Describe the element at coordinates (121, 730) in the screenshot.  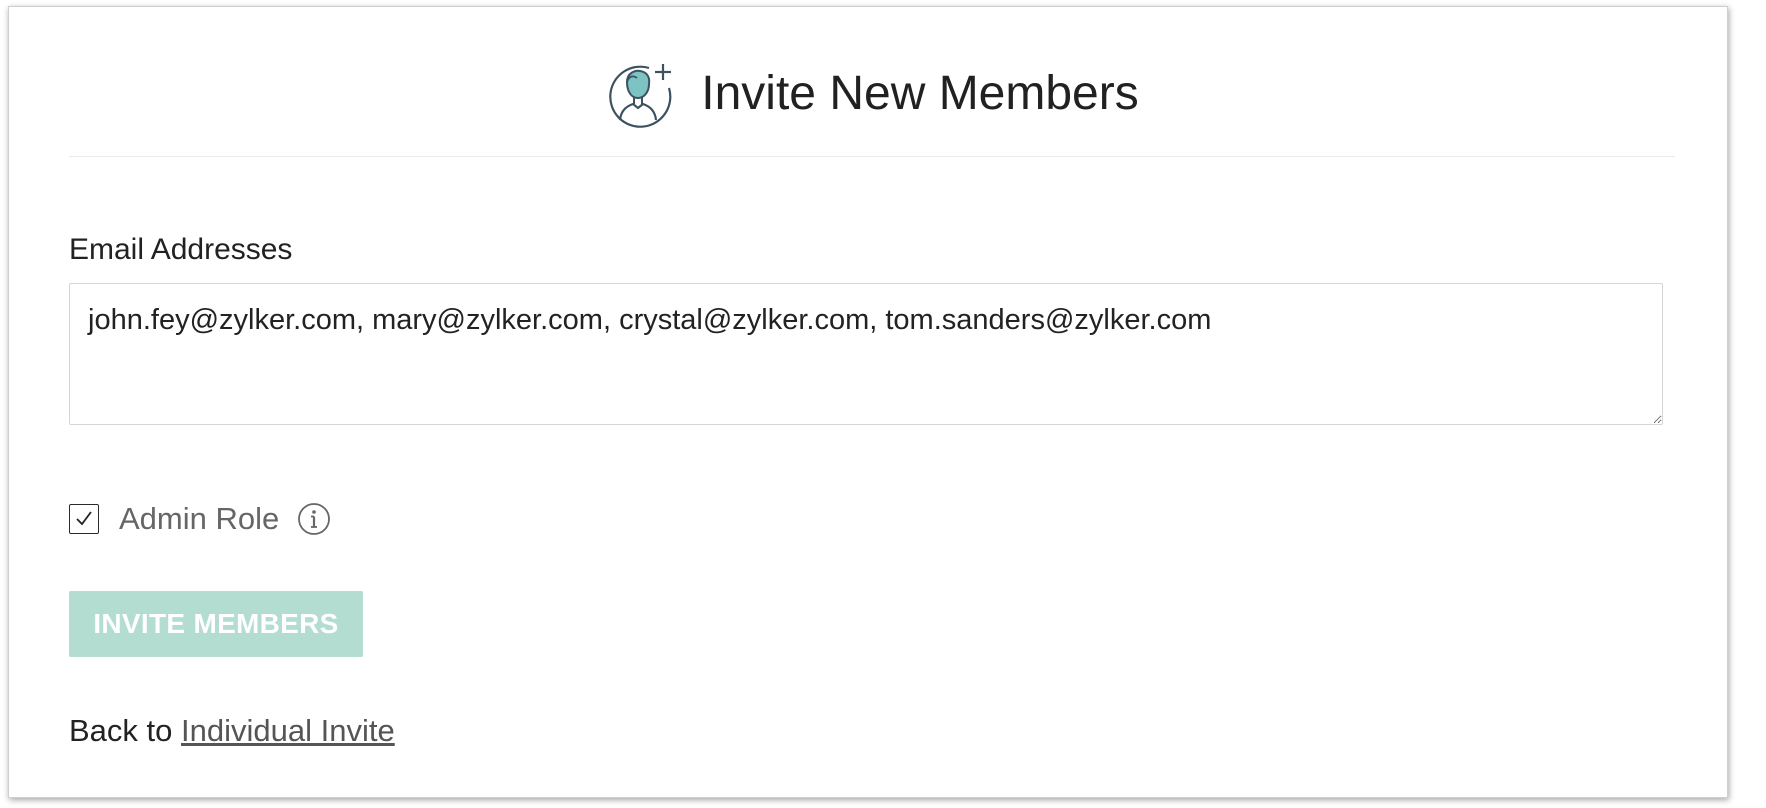
I see `back-prefix-text: Back to` at that location.